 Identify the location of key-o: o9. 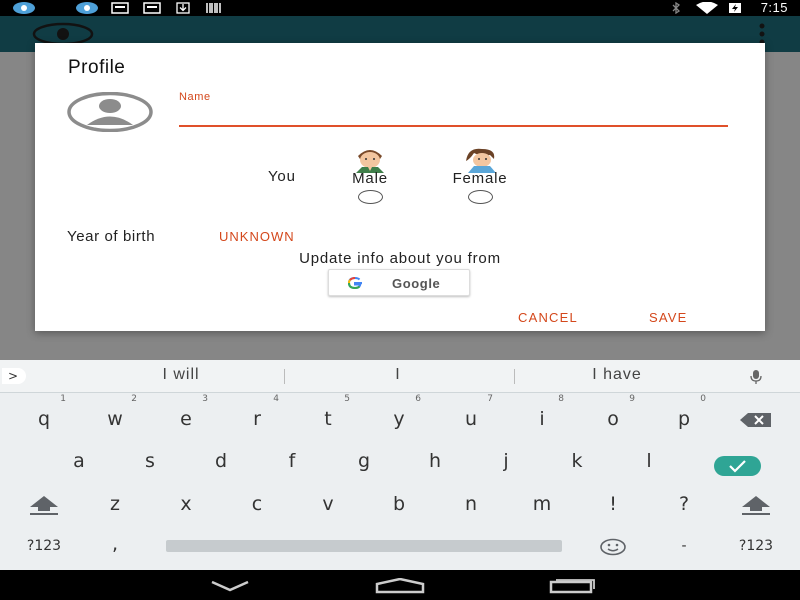
(613, 417).